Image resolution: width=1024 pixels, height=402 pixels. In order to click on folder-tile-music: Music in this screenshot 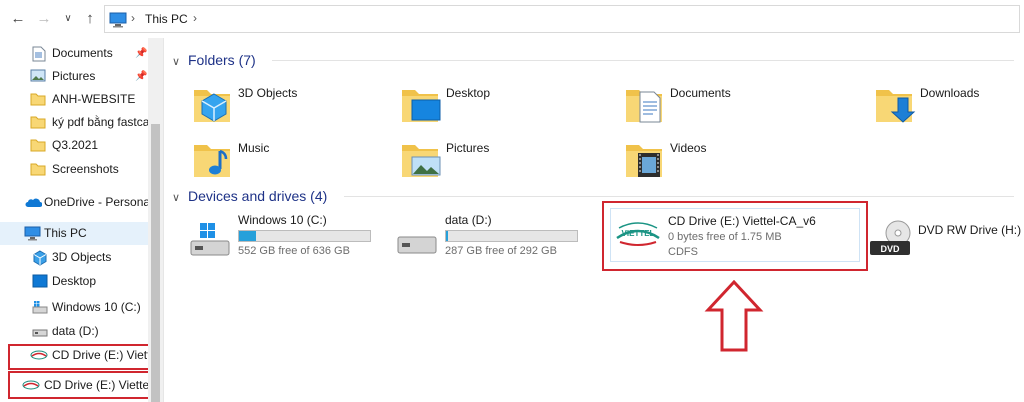, I will do `click(290, 165)`.